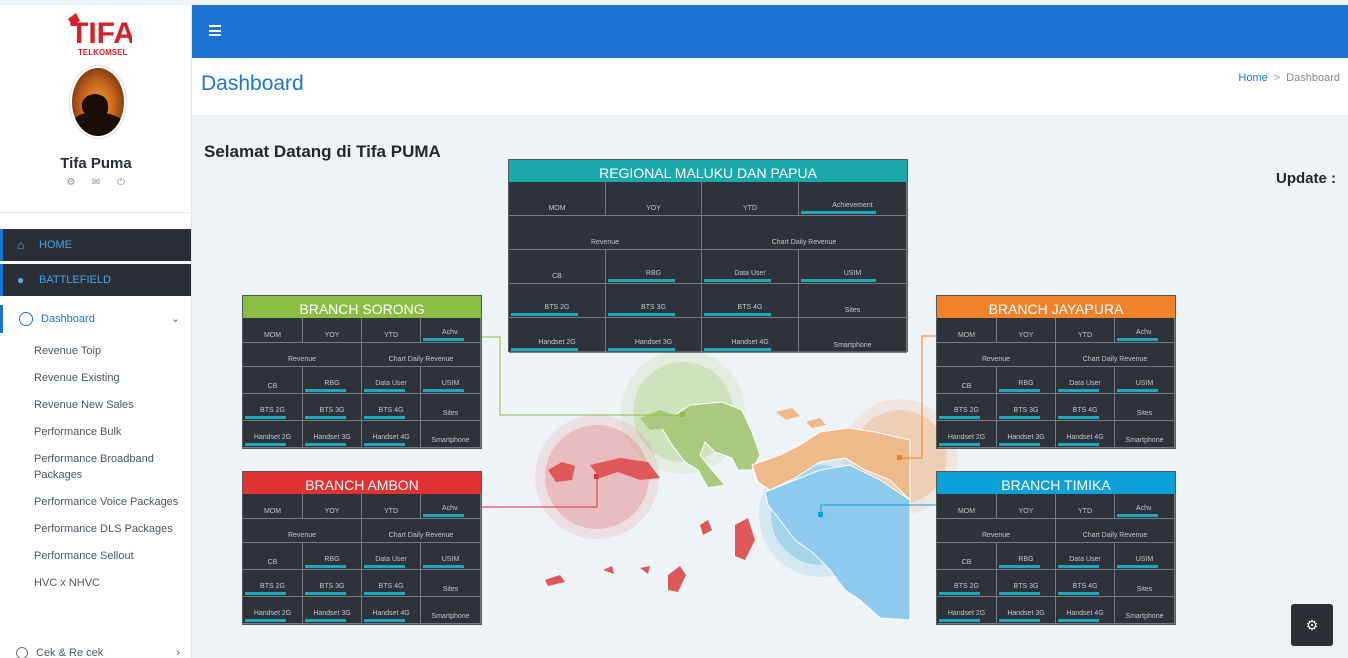 This screenshot has height=658, width=1348. I want to click on metric-label: MOM, so click(557, 208).